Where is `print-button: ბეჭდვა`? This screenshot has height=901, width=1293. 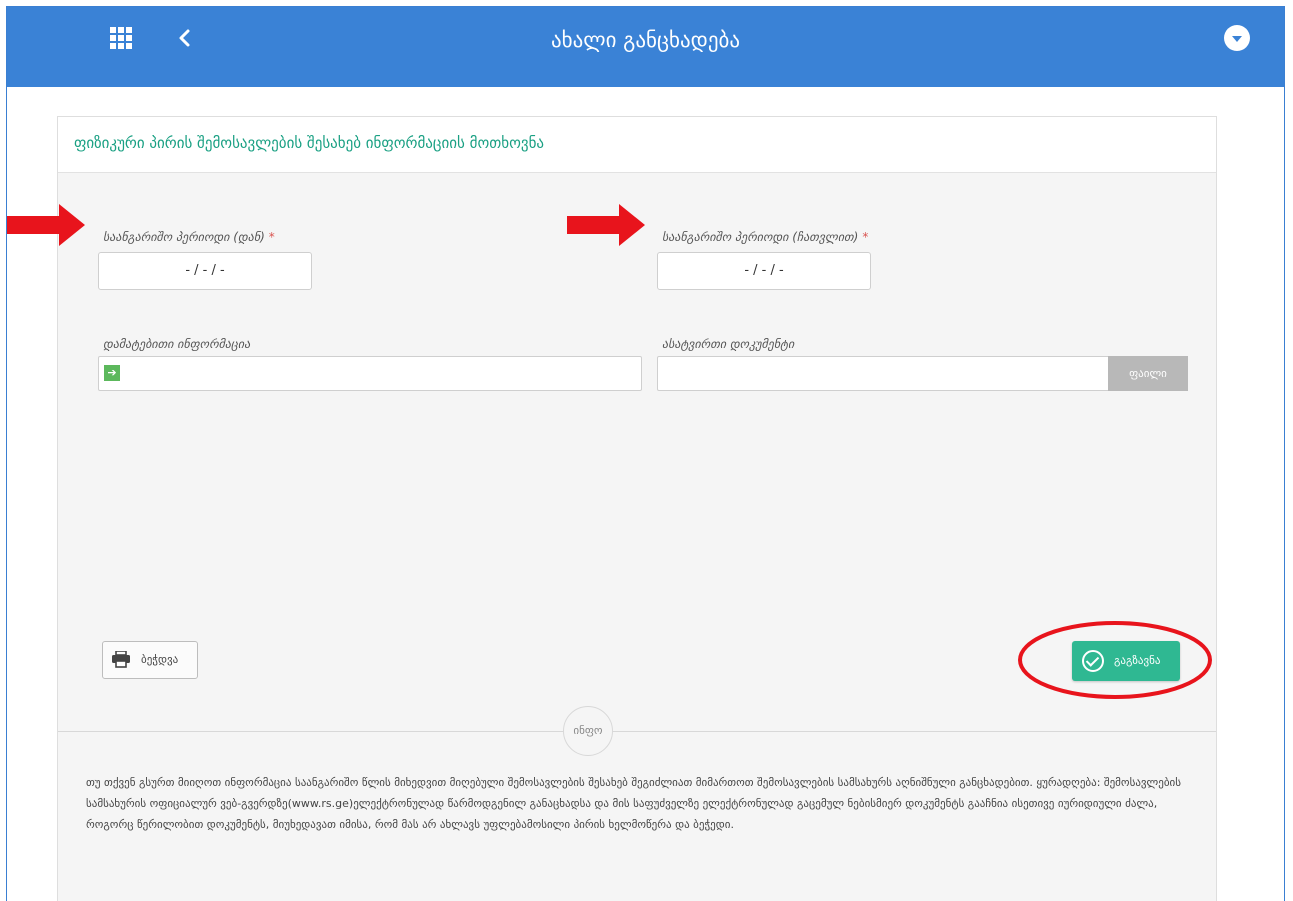 print-button: ბეჭდვა is located at coordinates (150, 660).